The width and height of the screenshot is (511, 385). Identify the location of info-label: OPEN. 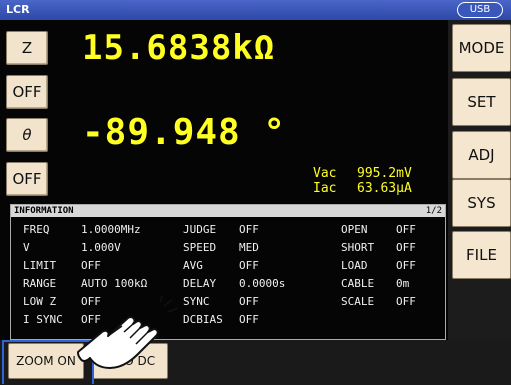
(354, 229).